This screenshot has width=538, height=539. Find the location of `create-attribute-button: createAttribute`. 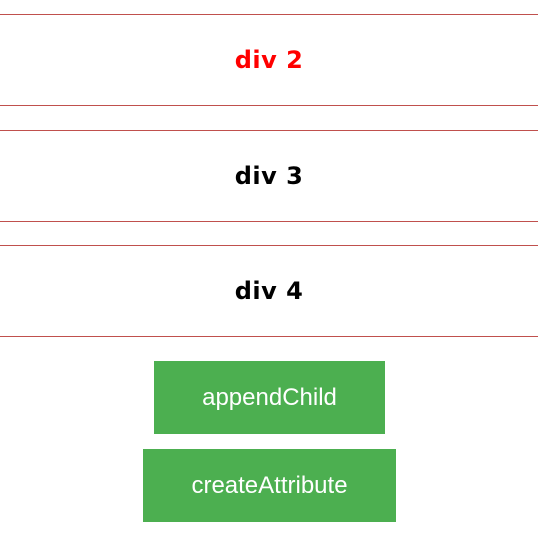

create-attribute-button: createAttribute is located at coordinates (269, 485).